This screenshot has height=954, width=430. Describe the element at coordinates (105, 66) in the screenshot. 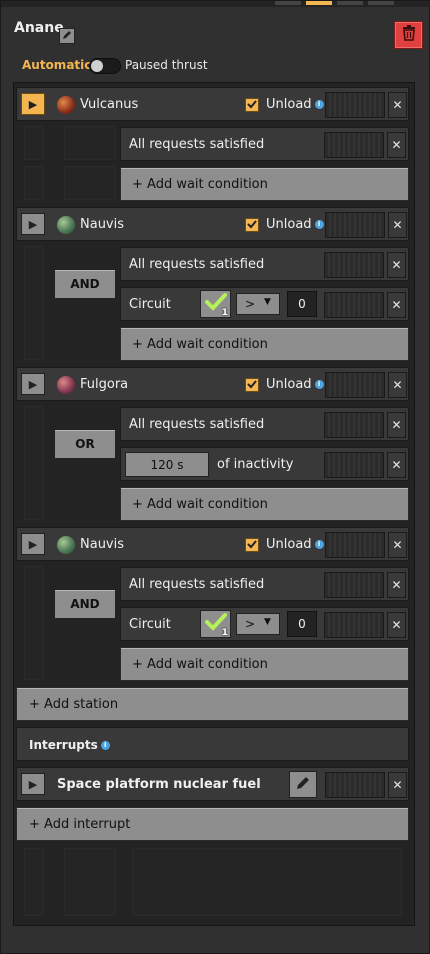

I see `automatic-toggle` at that location.